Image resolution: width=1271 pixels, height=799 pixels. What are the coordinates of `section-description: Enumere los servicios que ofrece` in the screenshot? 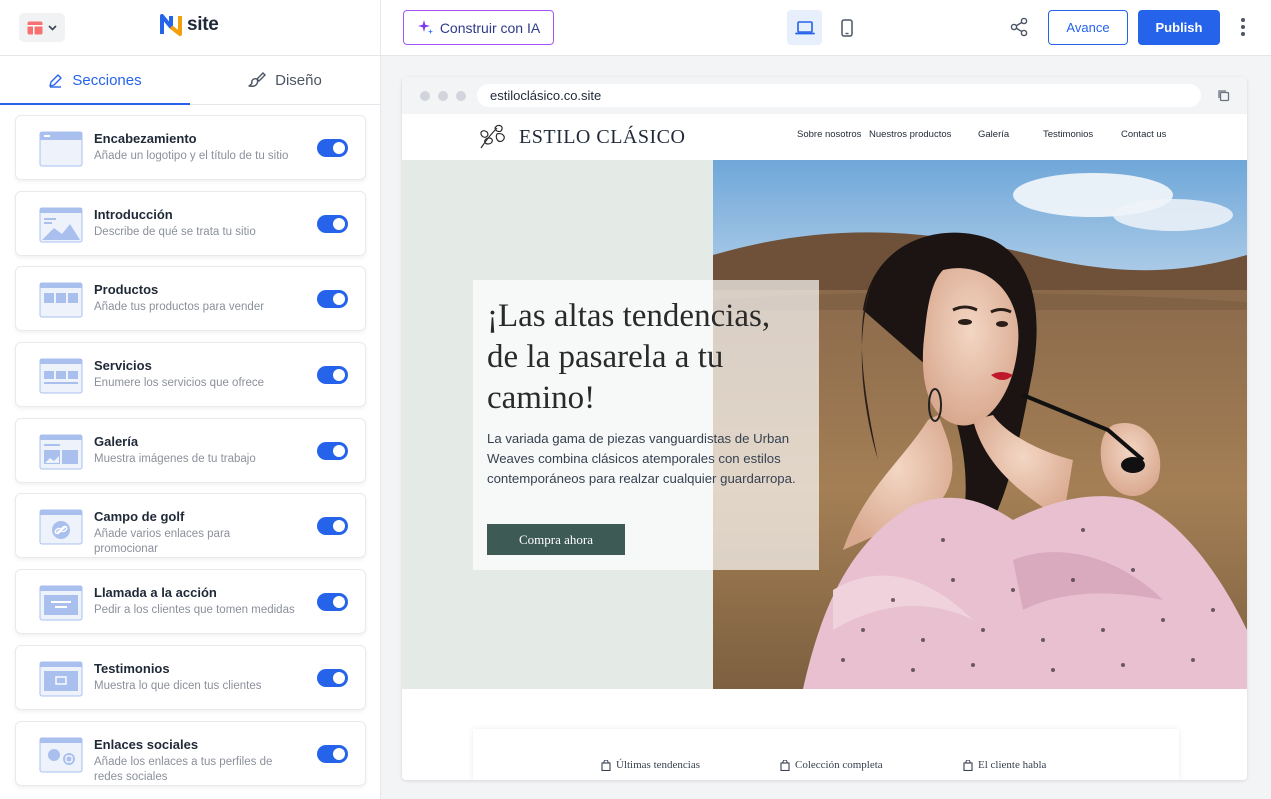 It's located at (179, 383).